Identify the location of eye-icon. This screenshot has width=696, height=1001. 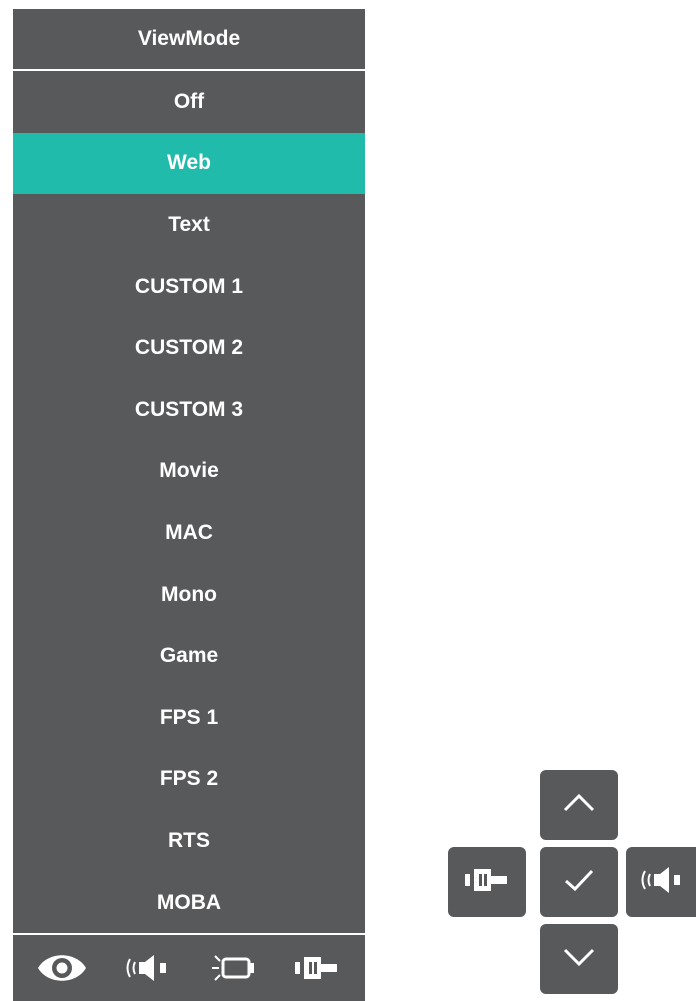
(62, 968).